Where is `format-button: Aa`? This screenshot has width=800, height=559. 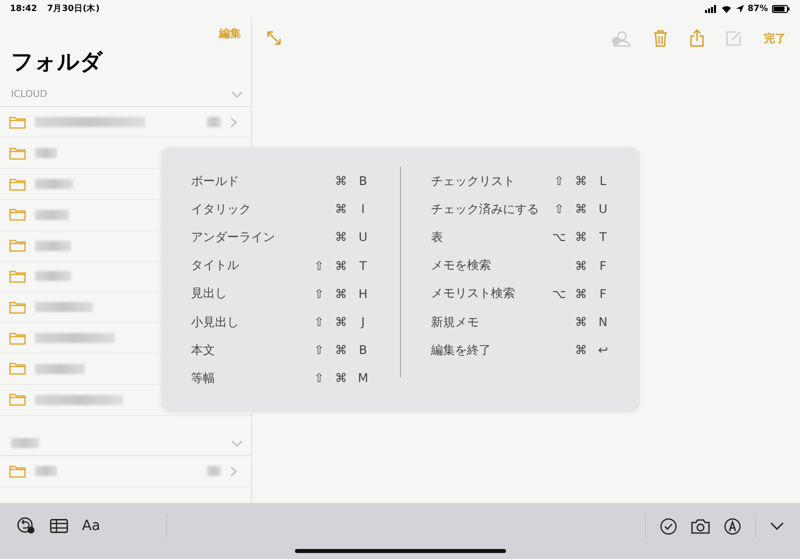
format-button: Aa is located at coordinates (91, 526).